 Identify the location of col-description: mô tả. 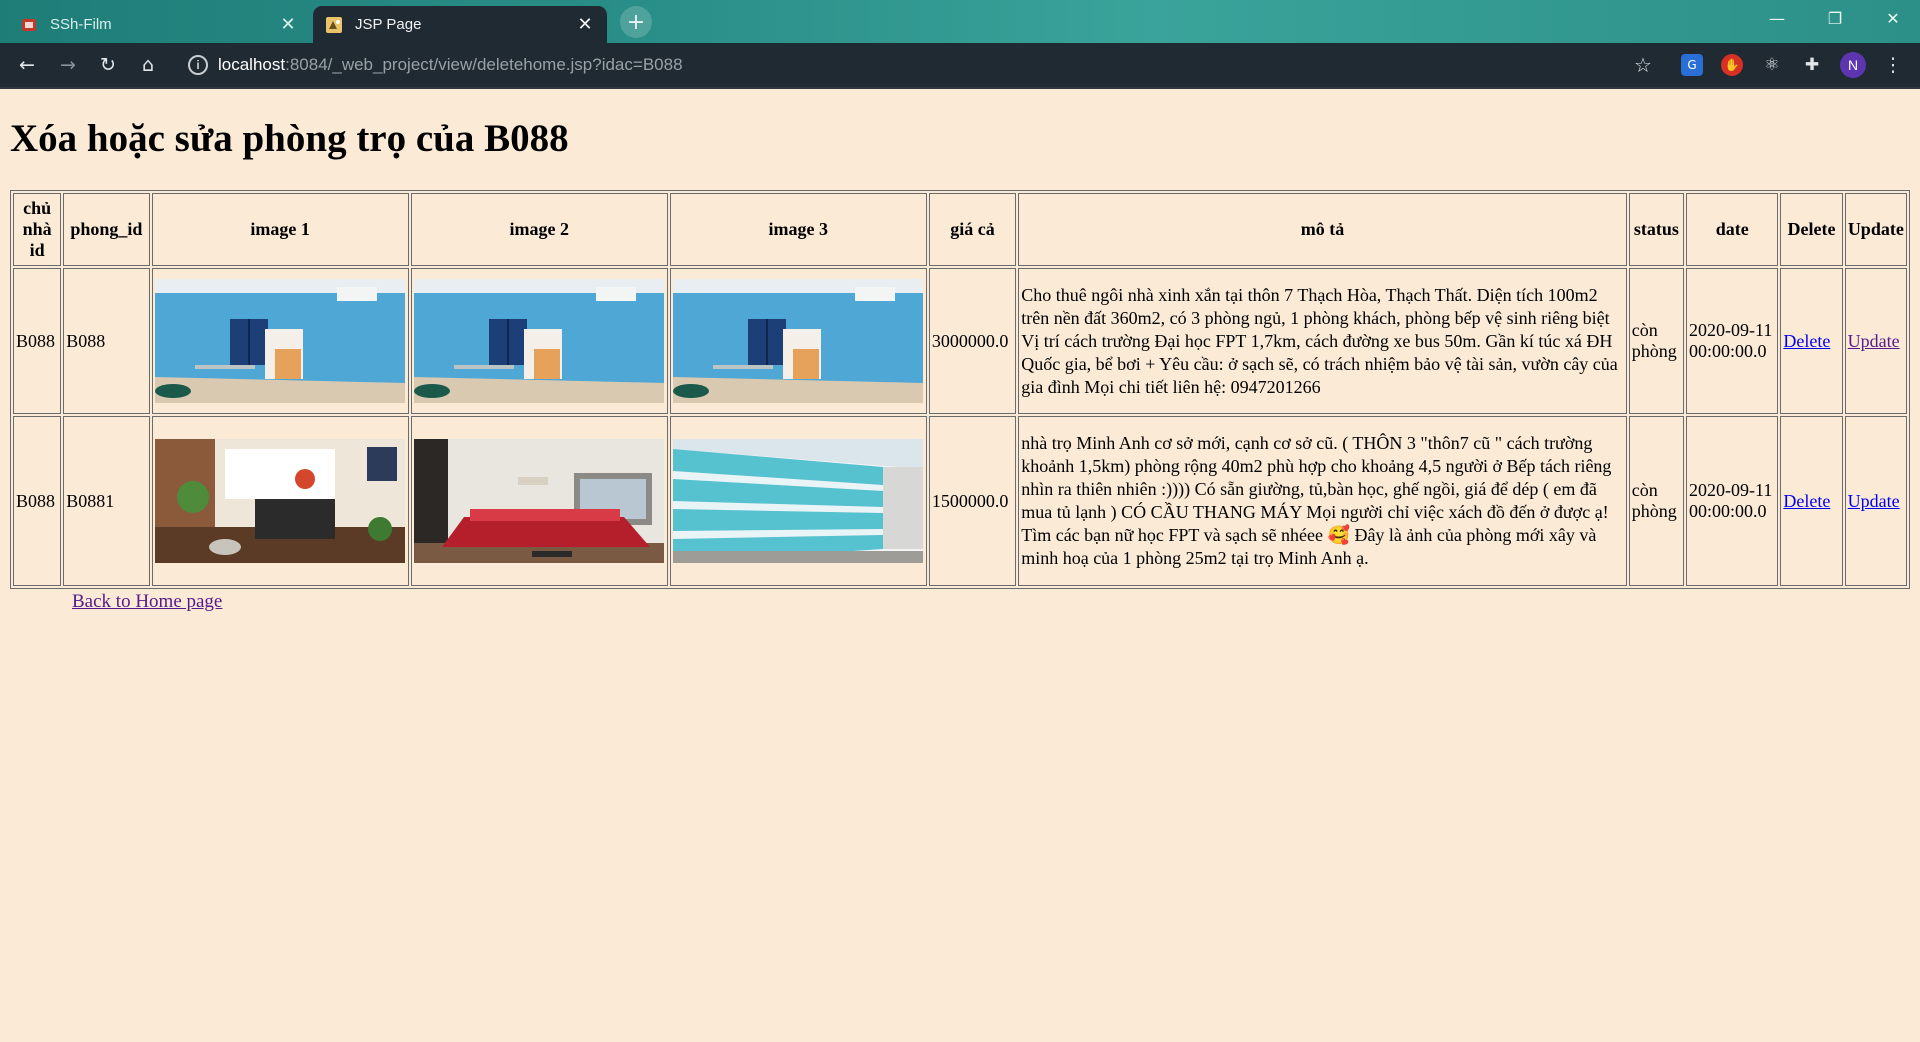
(1322, 229).